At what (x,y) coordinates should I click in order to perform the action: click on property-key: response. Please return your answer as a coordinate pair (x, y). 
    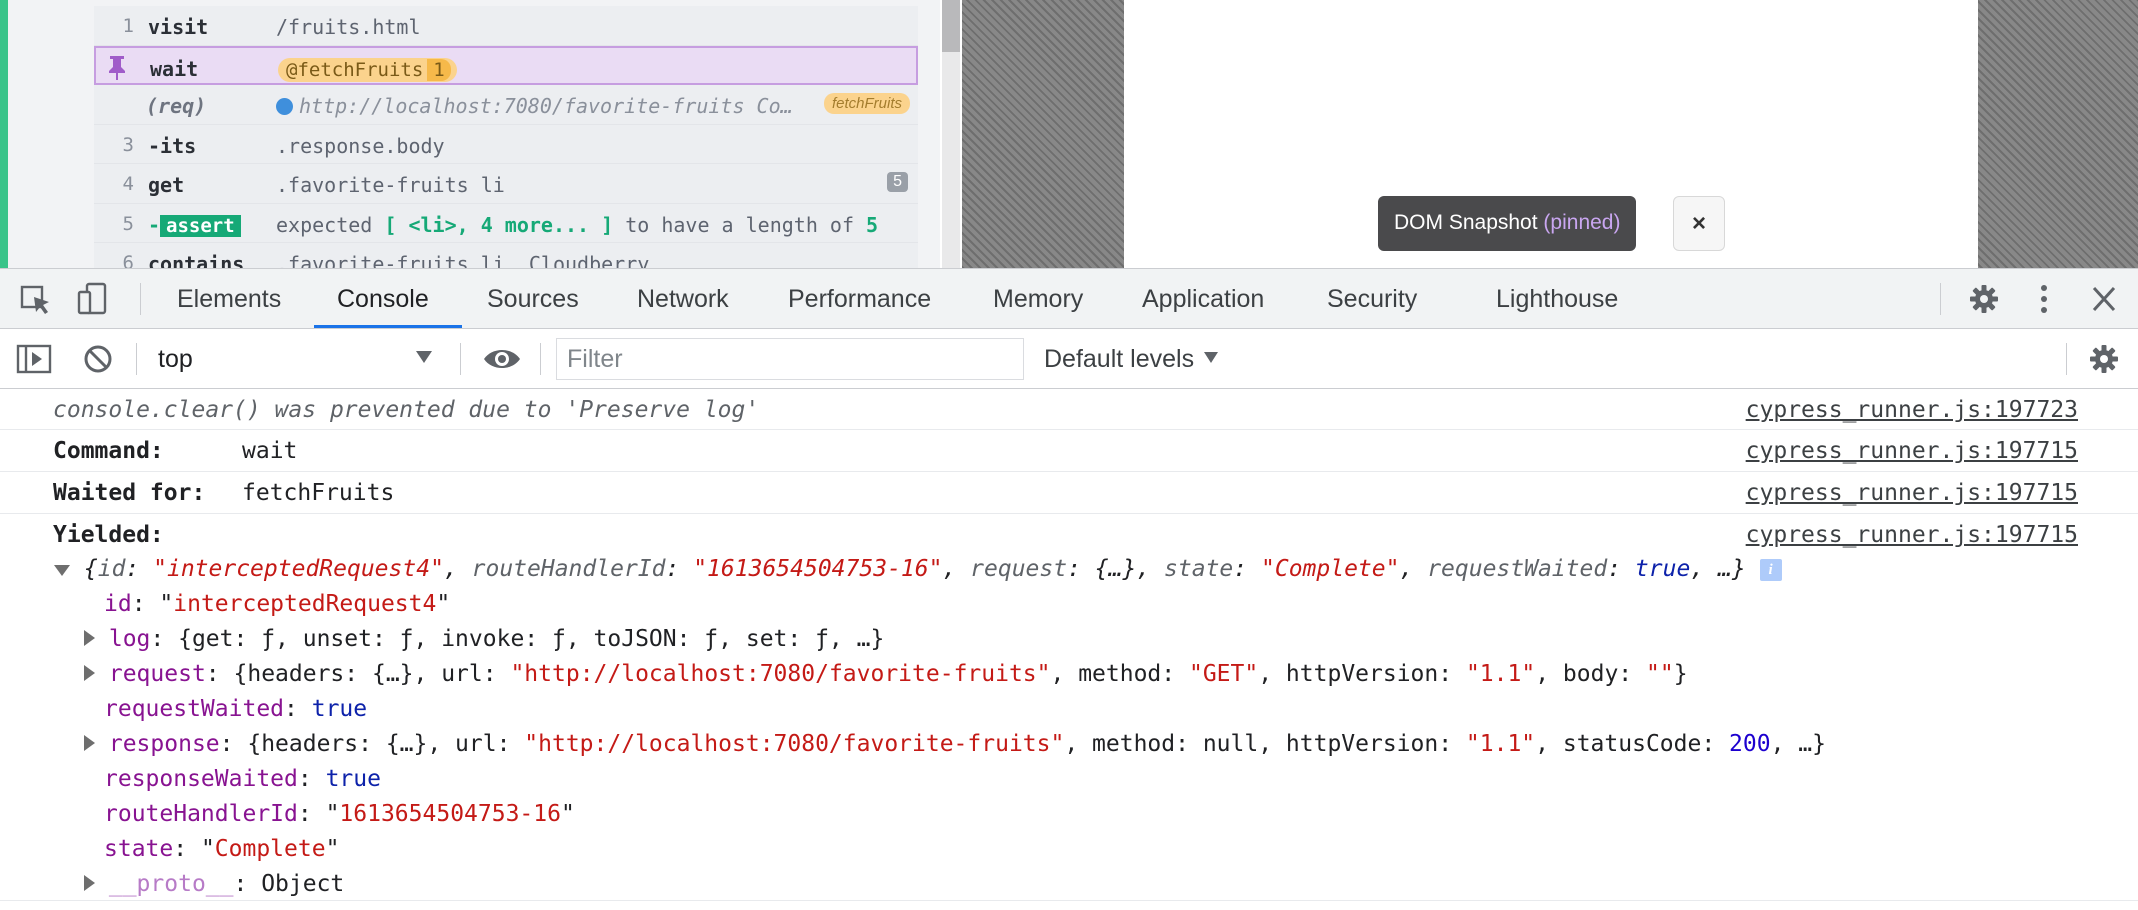
    Looking at the image, I should click on (164, 744).